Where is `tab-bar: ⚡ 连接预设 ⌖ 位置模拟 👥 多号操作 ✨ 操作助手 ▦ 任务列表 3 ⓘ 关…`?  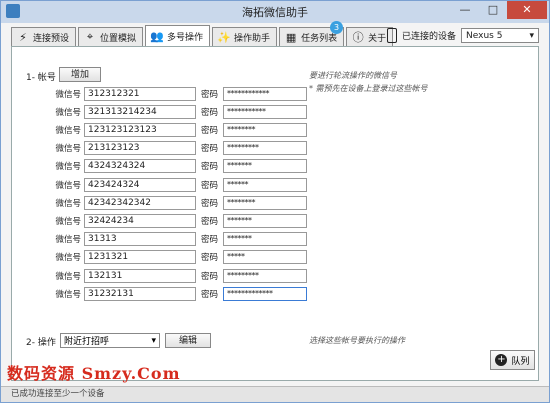 tab-bar: ⚡ 连接预设 ⌖ 位置模拟 👥 多号操作 ✨ 操作助手 ▦ 任务列表 3 ⓘ 关… is located at coordinates (202, 34).